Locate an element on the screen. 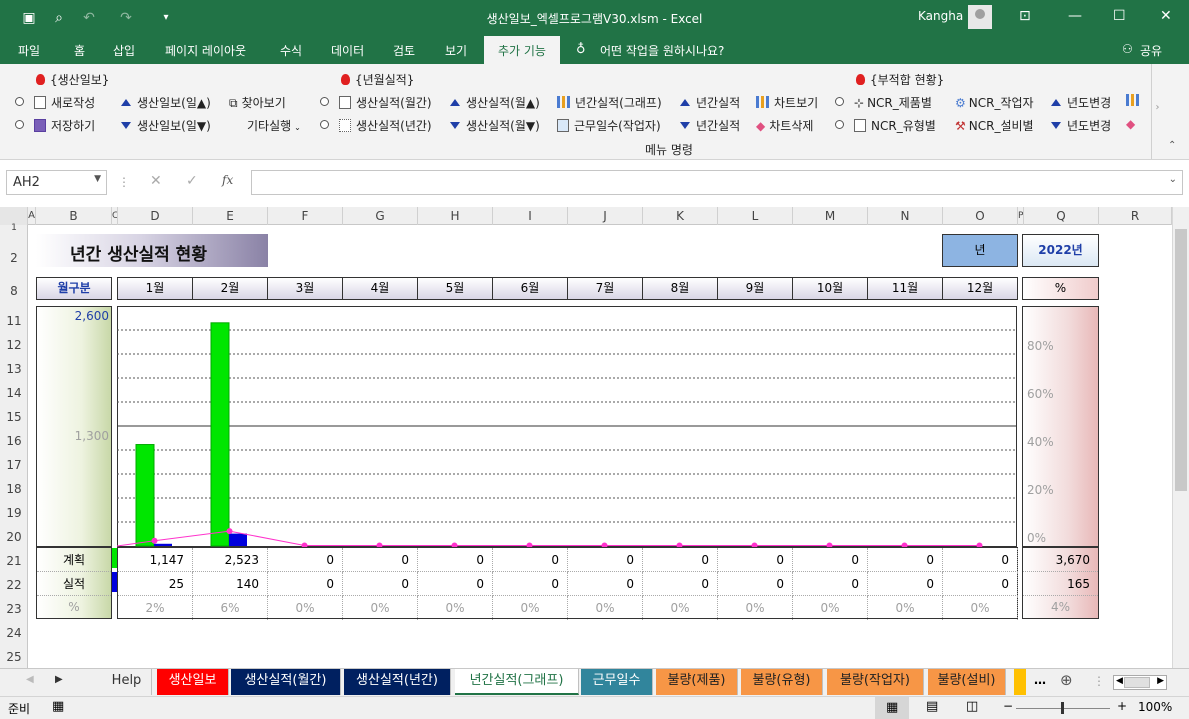 The image size is (1189, 719). close-icon: ✕ is located at coordinates (1166, 16).